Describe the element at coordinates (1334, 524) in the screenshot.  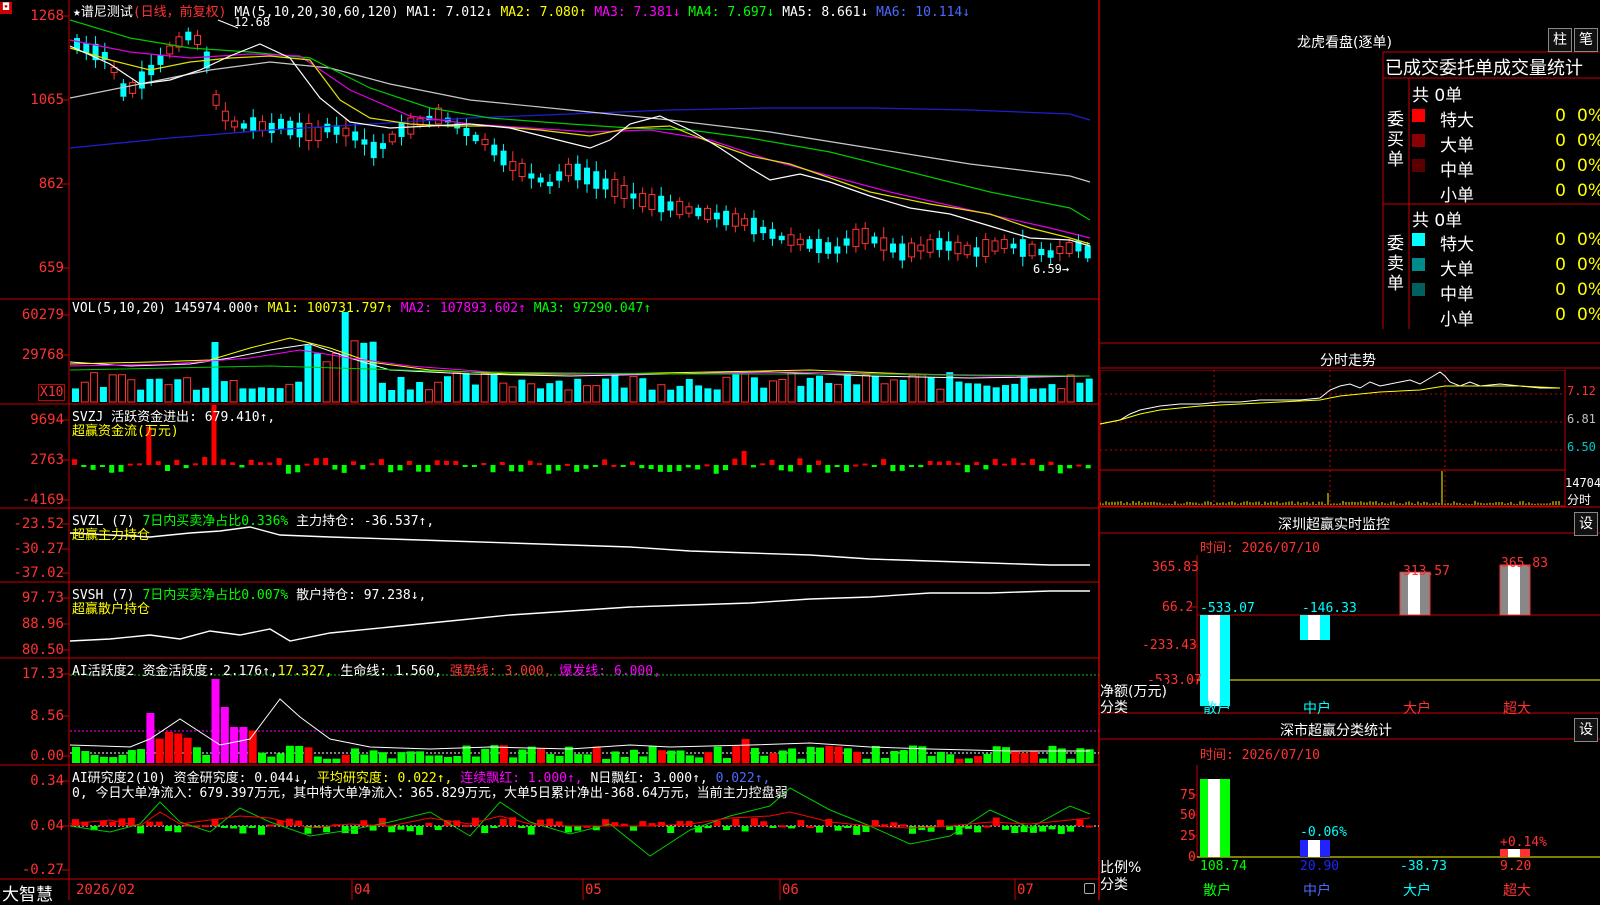
I see `monitor-title: 深圳超赢实时监控` at that location.